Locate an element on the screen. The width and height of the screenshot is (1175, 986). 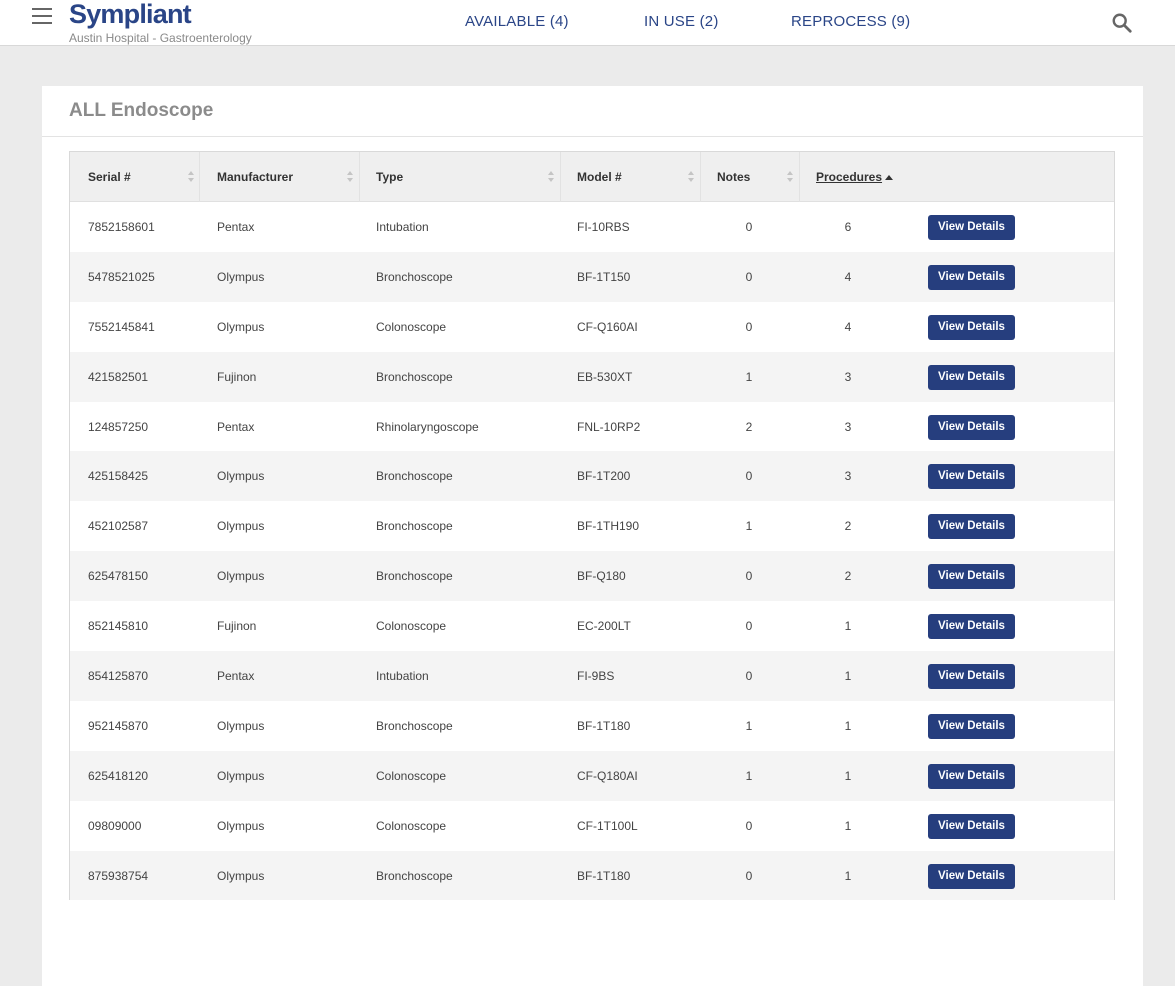
column-header-model: Model # is located at coordinates (631, 177).